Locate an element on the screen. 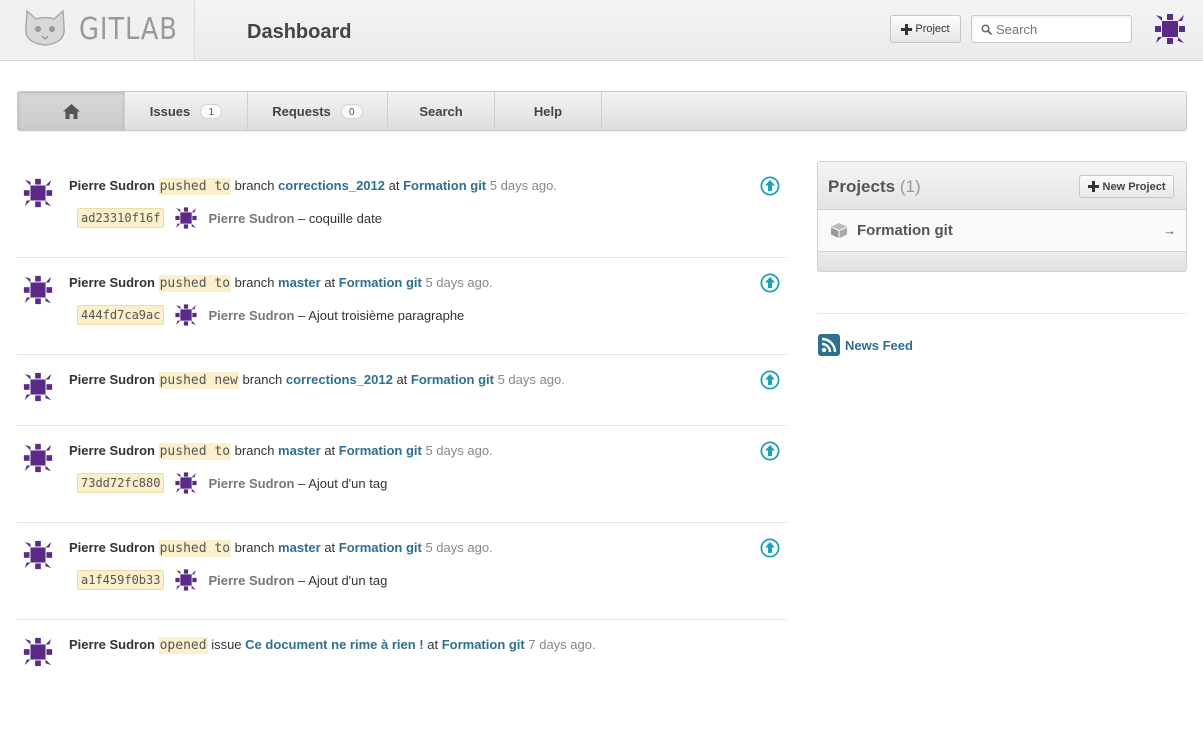  gitlab-cat-icon is located at coordinates (45, 27).